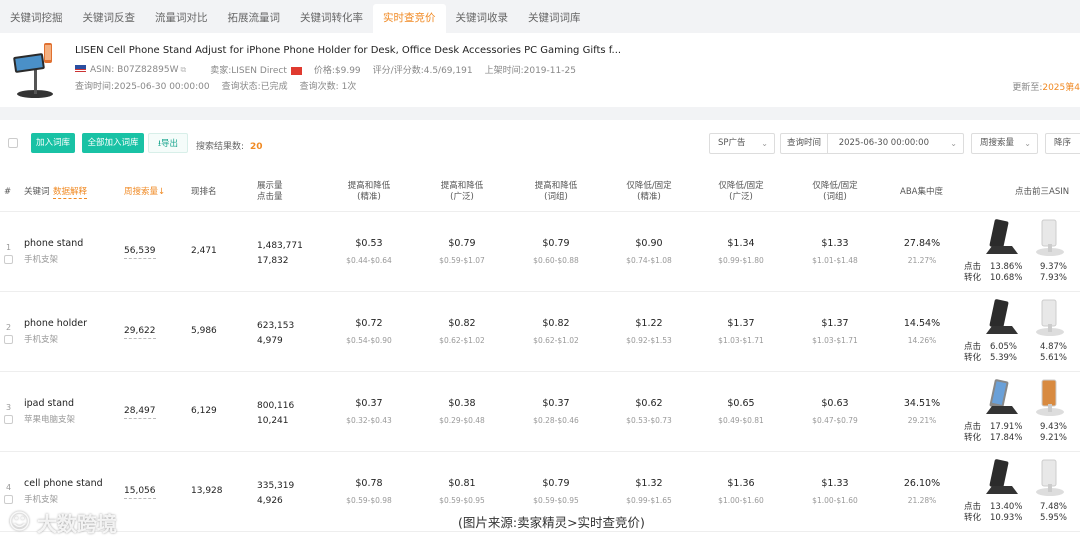  I want to click on bid-cell: $1.33 $1.01-$1.48, so click(835, 251).